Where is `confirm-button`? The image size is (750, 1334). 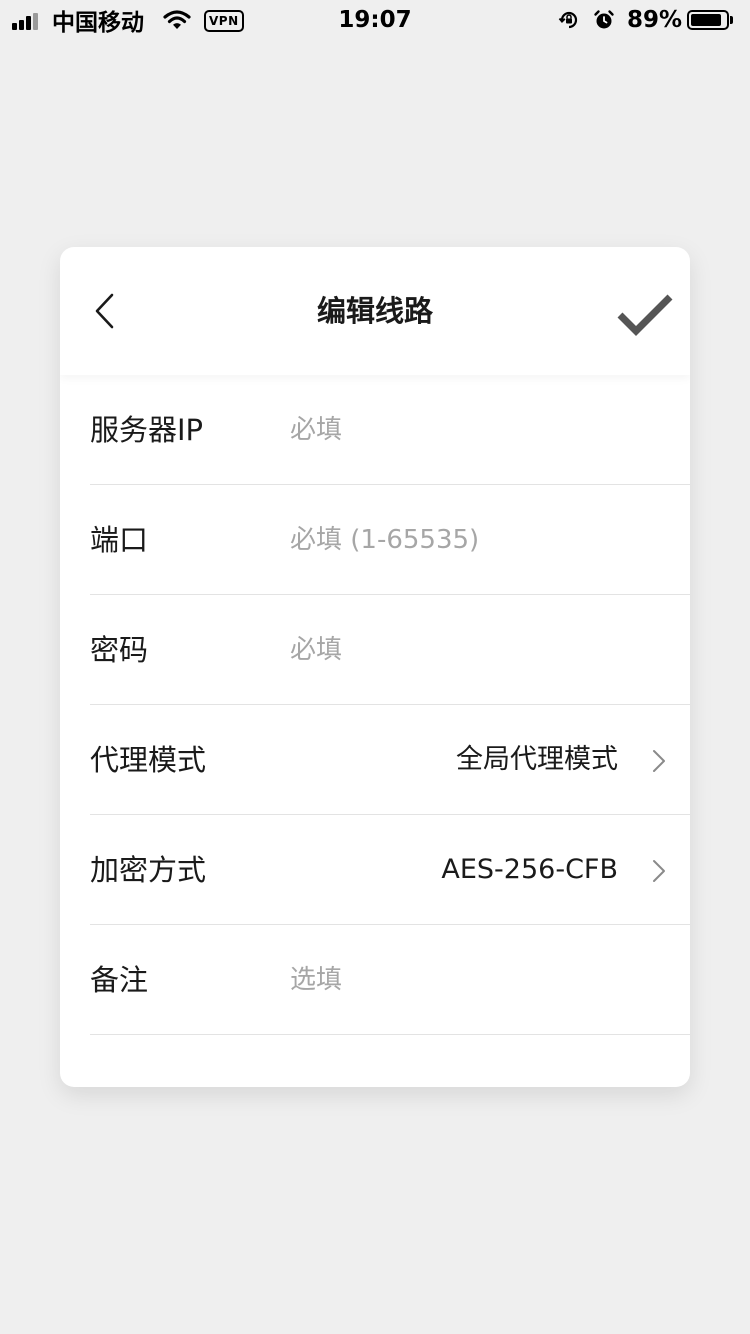 confirm-button is located at coordinates (646, 317).